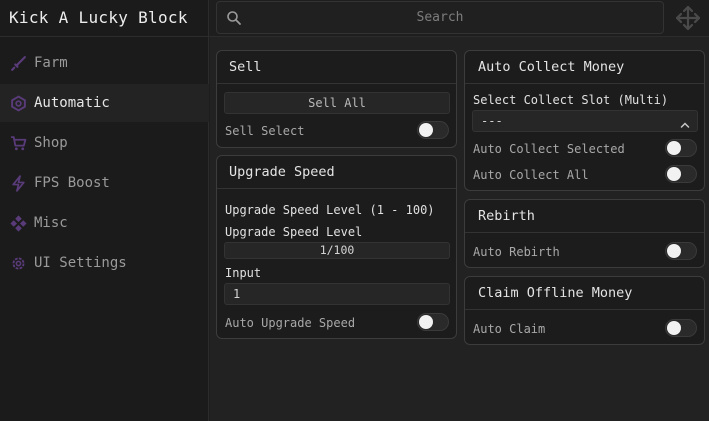 This screenshot has height=421, width=709. I want to click on collect-slot-label: Select Collect Slot (Multi), so click(571, 100).